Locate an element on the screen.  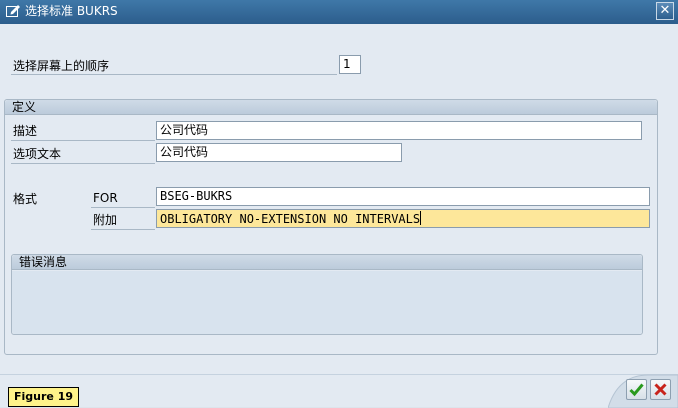
addition-input: OBLIGATORY NO-EXTENSION NO INTERVALS is located at coordinates (403, 218).